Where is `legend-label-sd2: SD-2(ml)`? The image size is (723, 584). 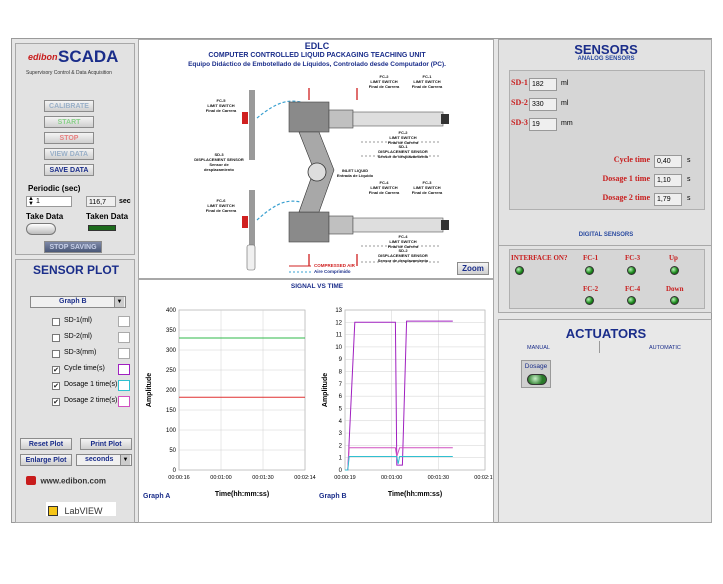 legend-label-sd2: SD-2(ml) is located at coordinates (78, 336).